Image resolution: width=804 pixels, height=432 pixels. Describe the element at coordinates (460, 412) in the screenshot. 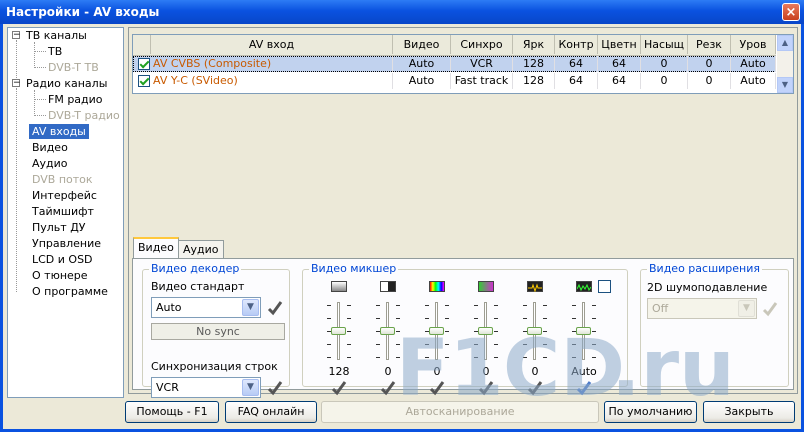

I see `autoscan-button: Автосканирование` at that location.